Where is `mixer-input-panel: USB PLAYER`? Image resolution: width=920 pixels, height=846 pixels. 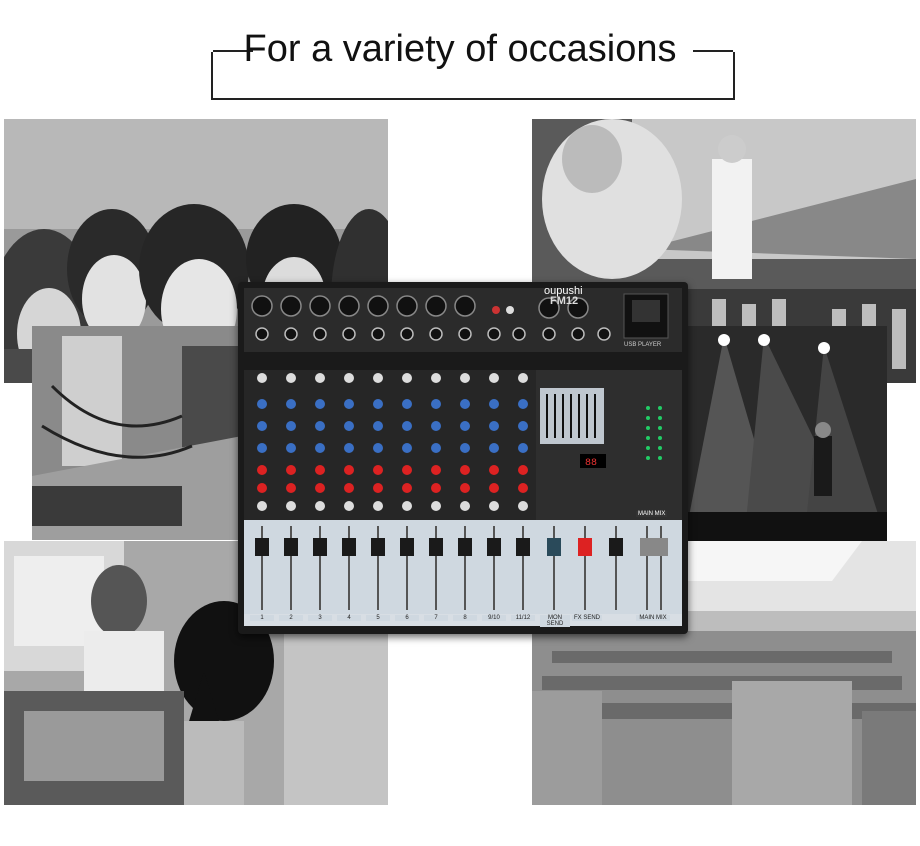 mixer-input-panel: USB PLAYER is located at coordinates (463, 320).